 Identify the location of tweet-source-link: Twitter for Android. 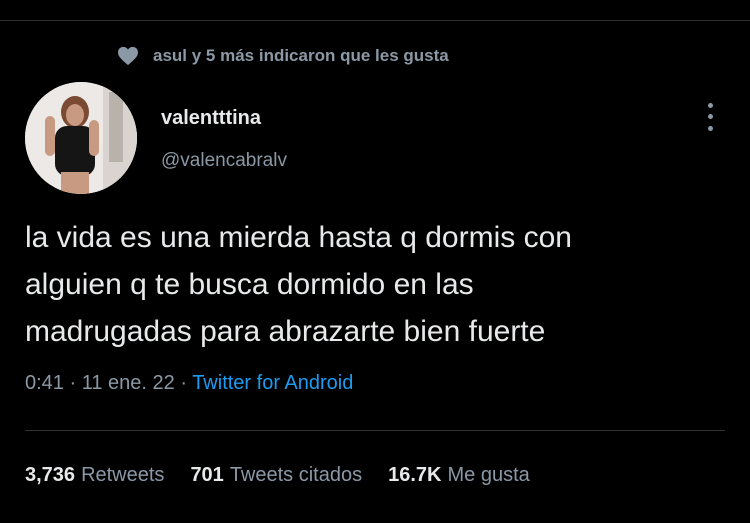
(272, 383).